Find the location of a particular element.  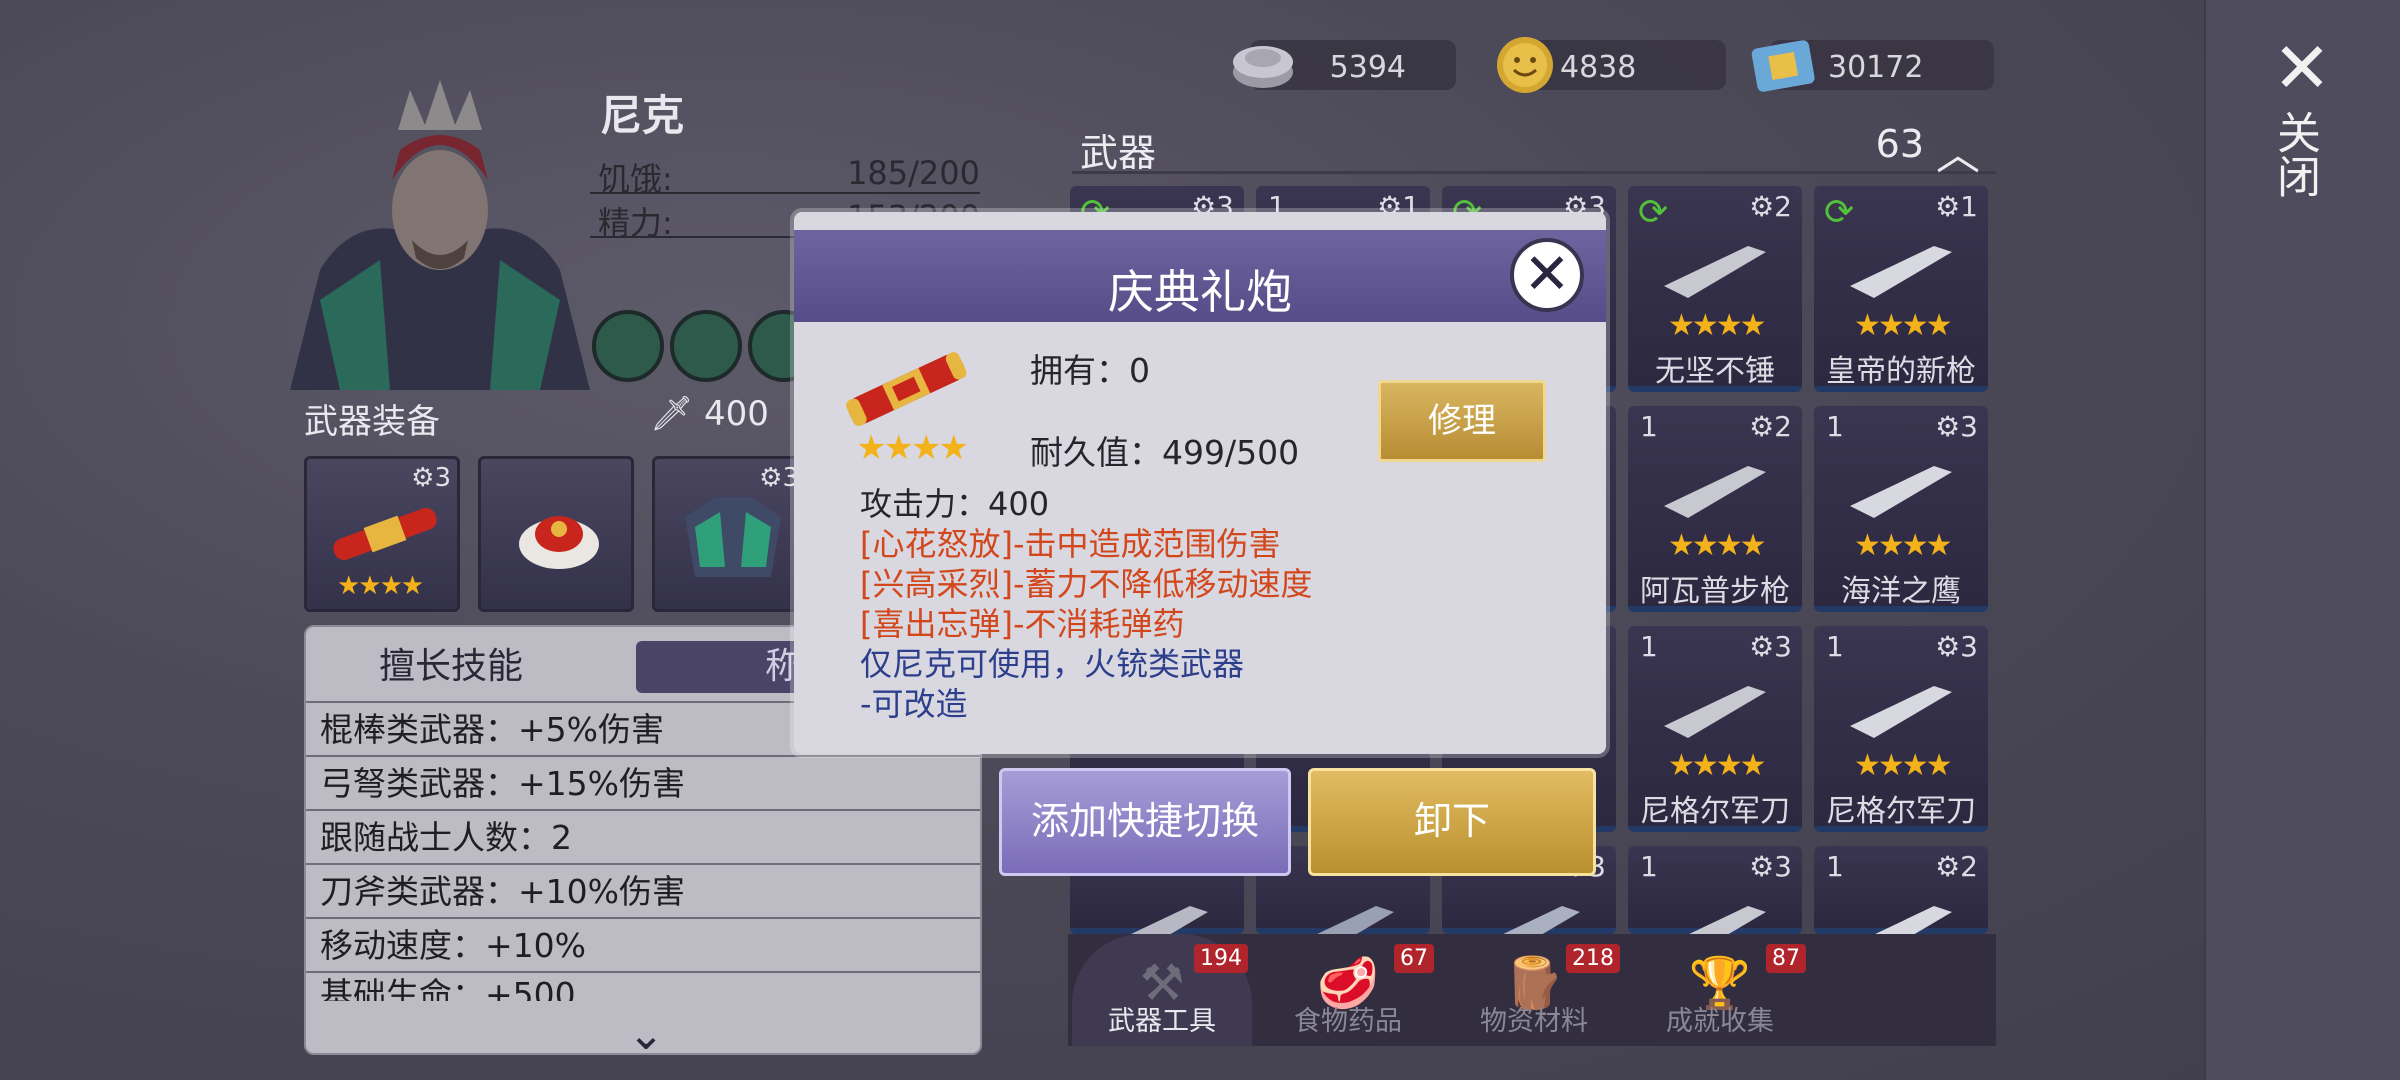

character-name: 尼克 is located at coordinates (642, 115).